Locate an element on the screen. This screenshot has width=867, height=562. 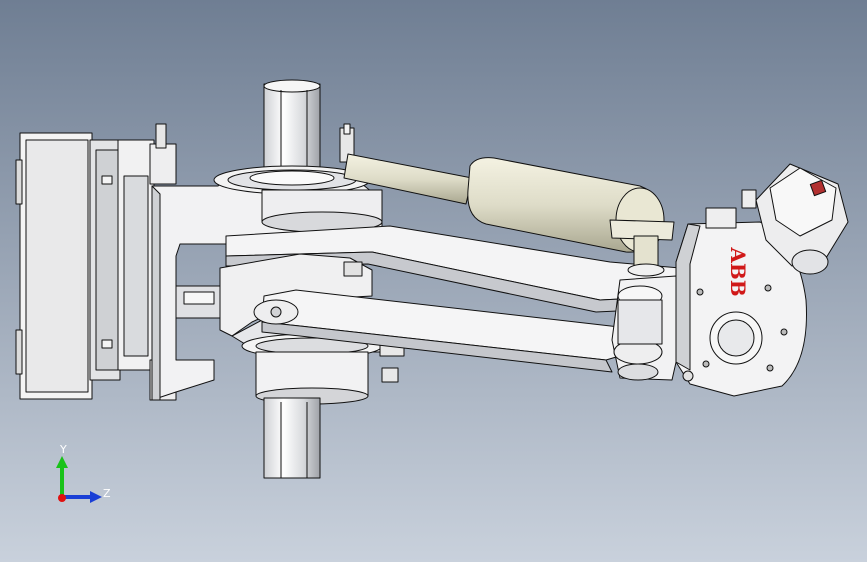
vertical-shaft-top is located at coordinates (292, 128).